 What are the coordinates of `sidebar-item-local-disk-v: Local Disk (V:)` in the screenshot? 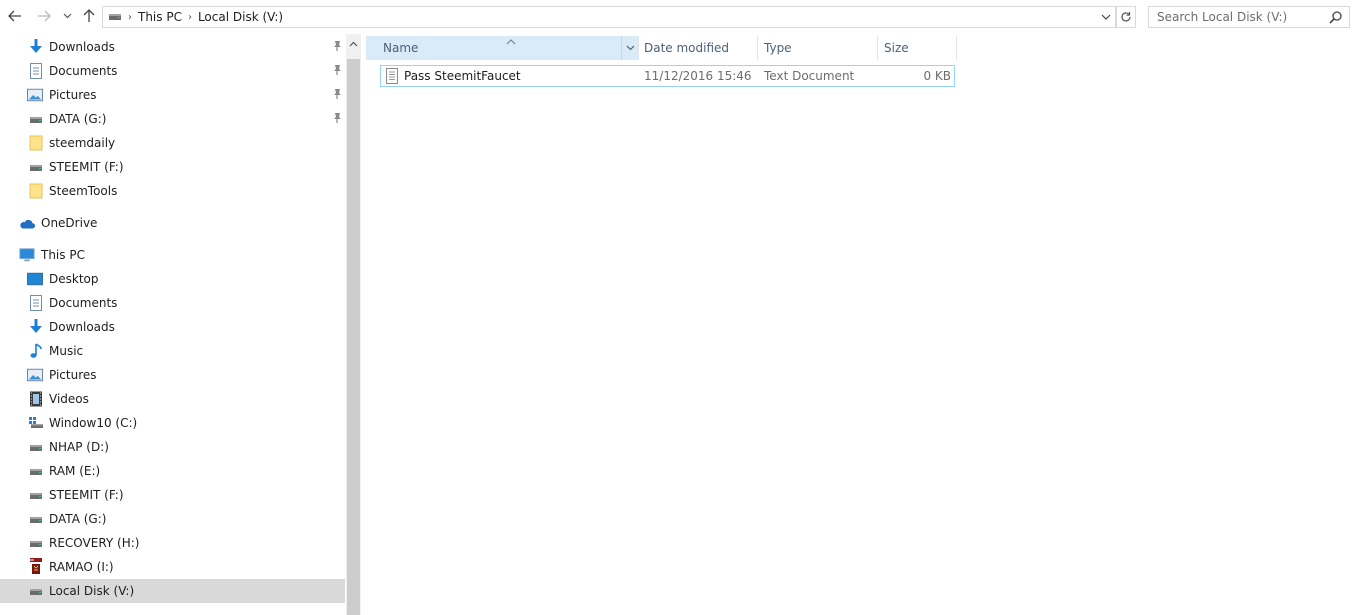 It's located at (172, 591).